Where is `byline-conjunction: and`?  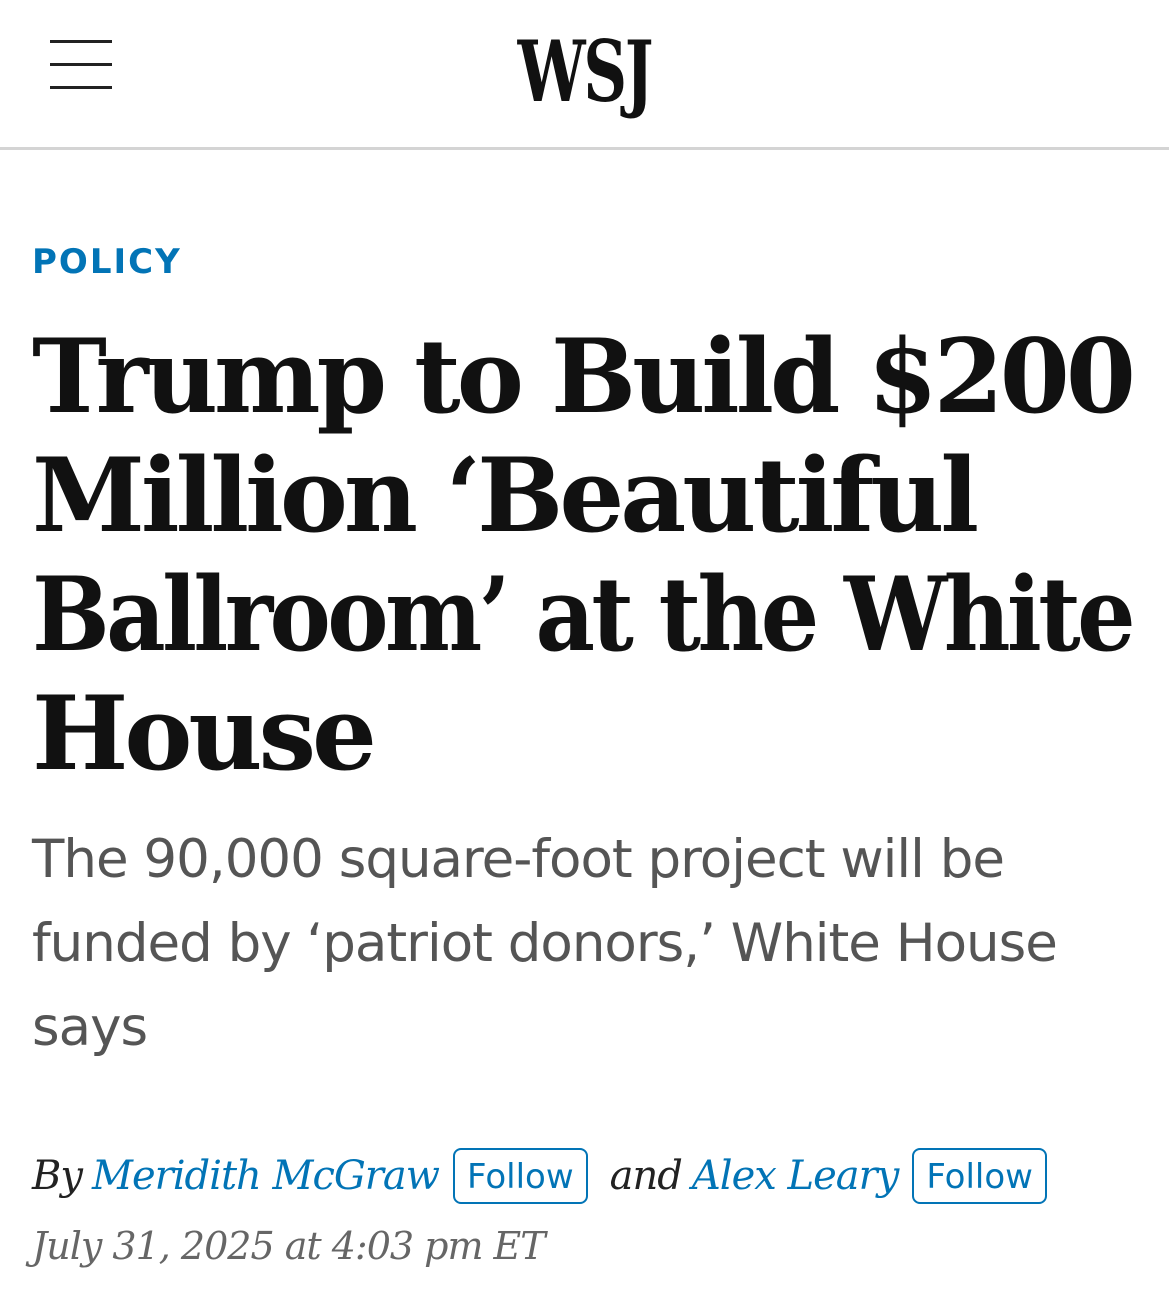 byline-conjunction: and is located at coordinates (646, 1176).